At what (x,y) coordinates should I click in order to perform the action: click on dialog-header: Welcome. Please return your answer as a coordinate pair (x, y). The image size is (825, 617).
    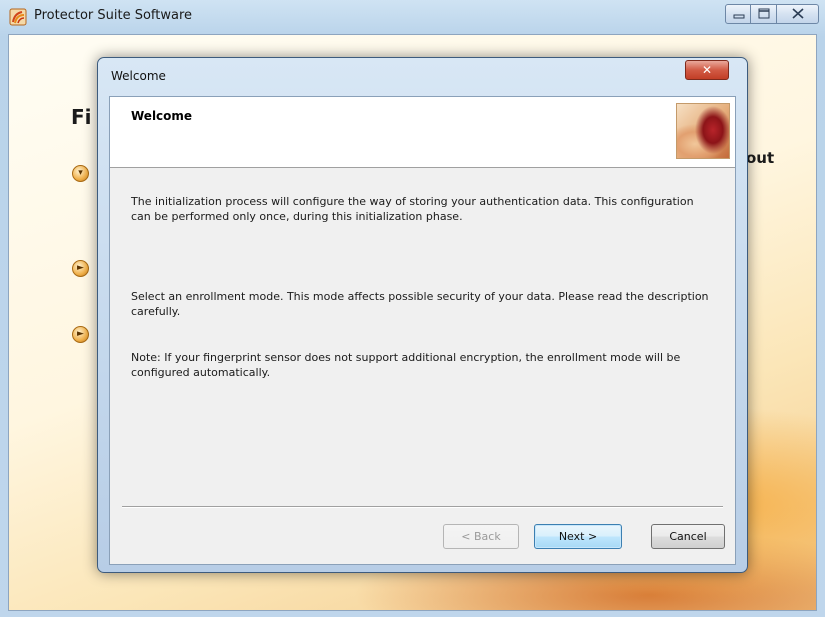
    Looking at the image, I should click on (422, 132).